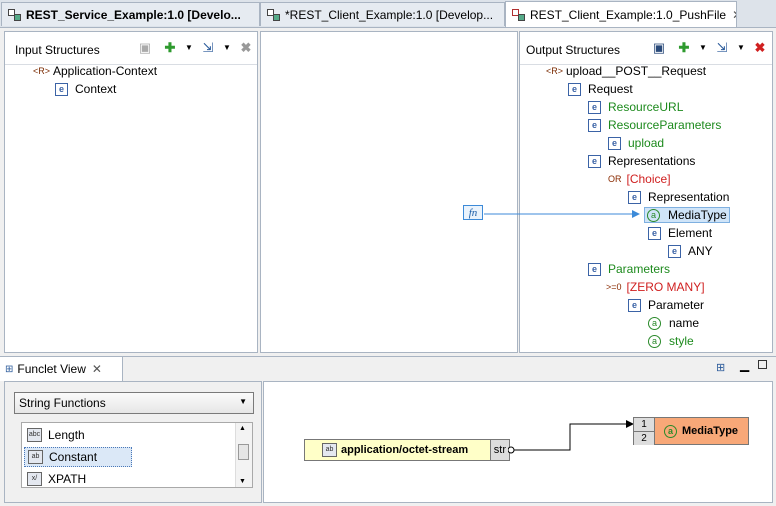 The height and width of the screenshot is (506, 776). What do you see at coordinates (615, 179) in the screenshot?
I see `choice-icon: OR` at bounding box center [615, 179].